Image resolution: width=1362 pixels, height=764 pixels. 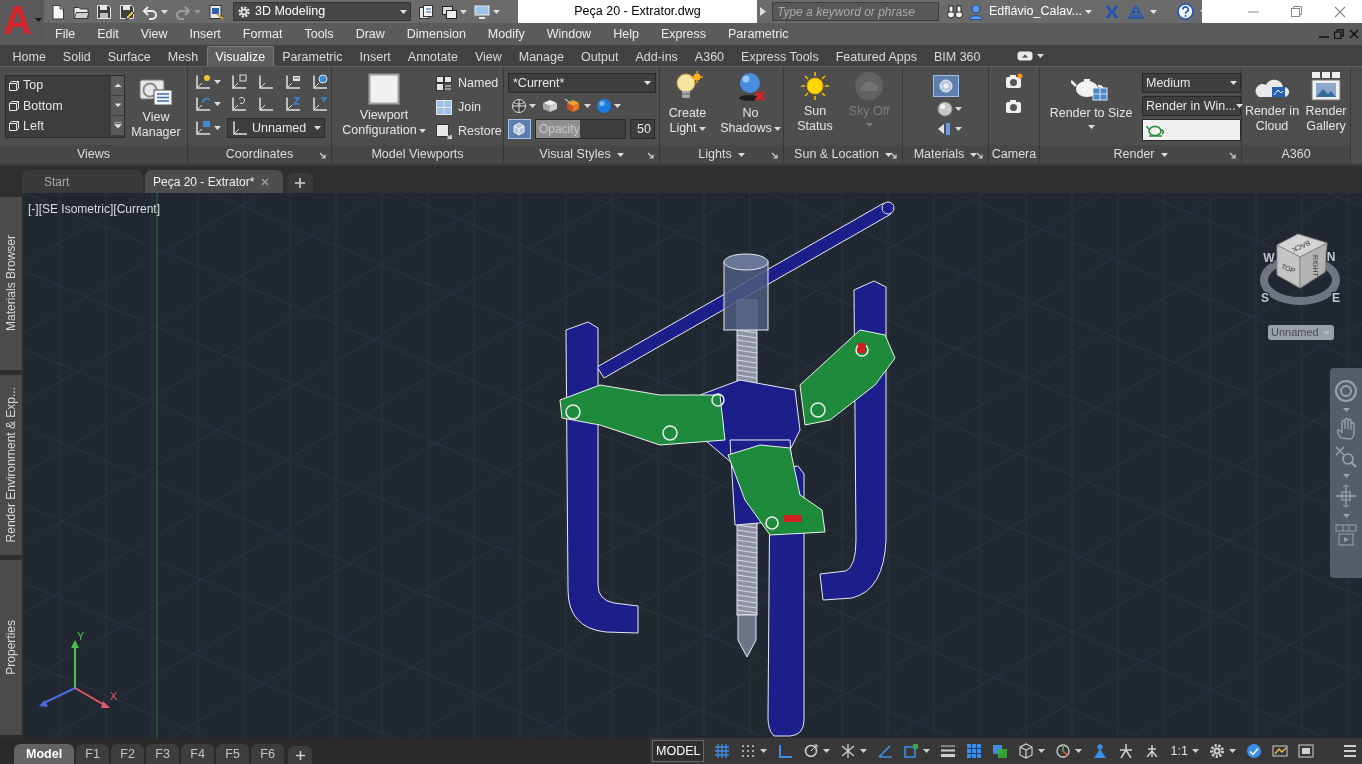 I want to click on menu-item: Draw, so click(x=370, y=34).